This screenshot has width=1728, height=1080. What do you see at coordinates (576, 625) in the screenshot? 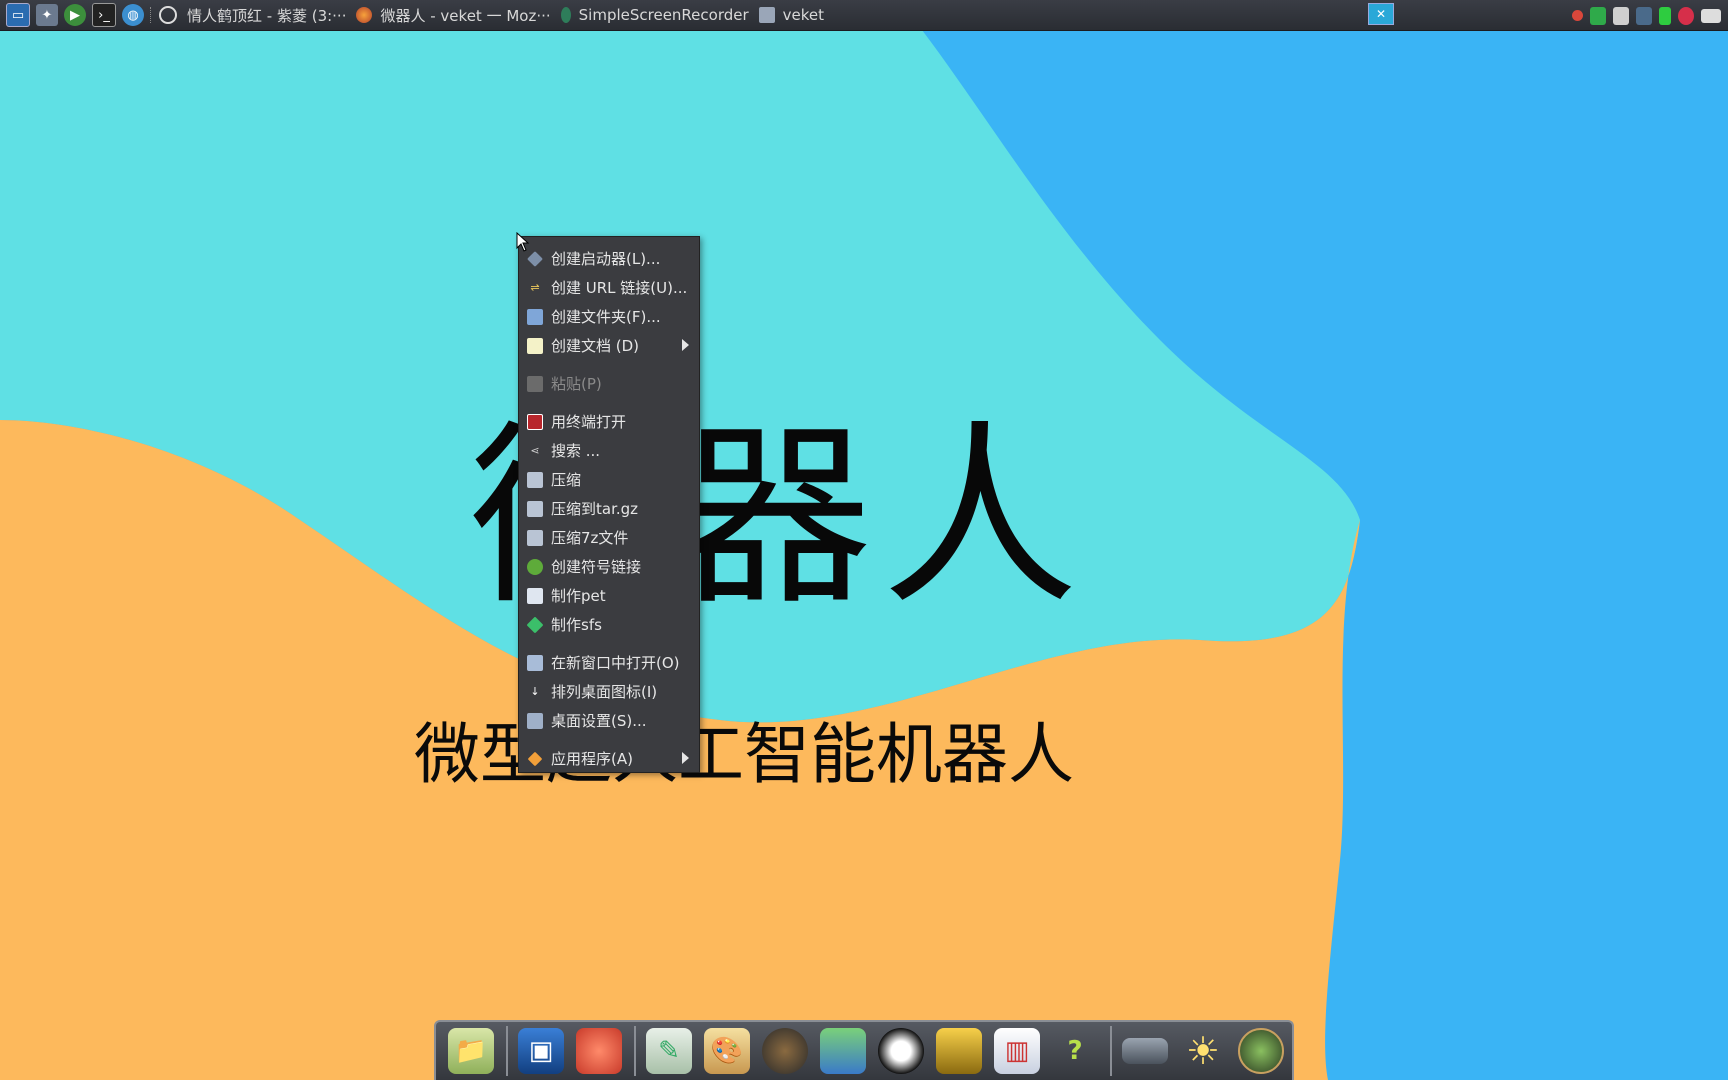
I see `menu-item-label: 制作sfs` at bounding box center [576, 625].